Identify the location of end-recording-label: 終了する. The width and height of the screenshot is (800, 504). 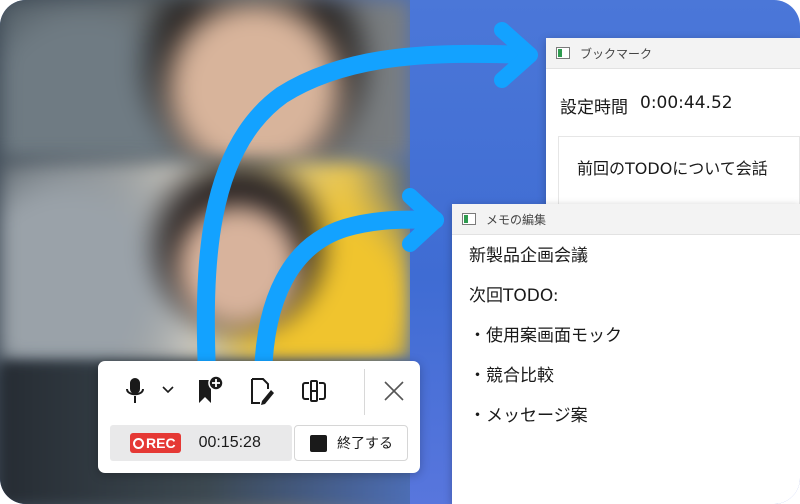
(365, 444).